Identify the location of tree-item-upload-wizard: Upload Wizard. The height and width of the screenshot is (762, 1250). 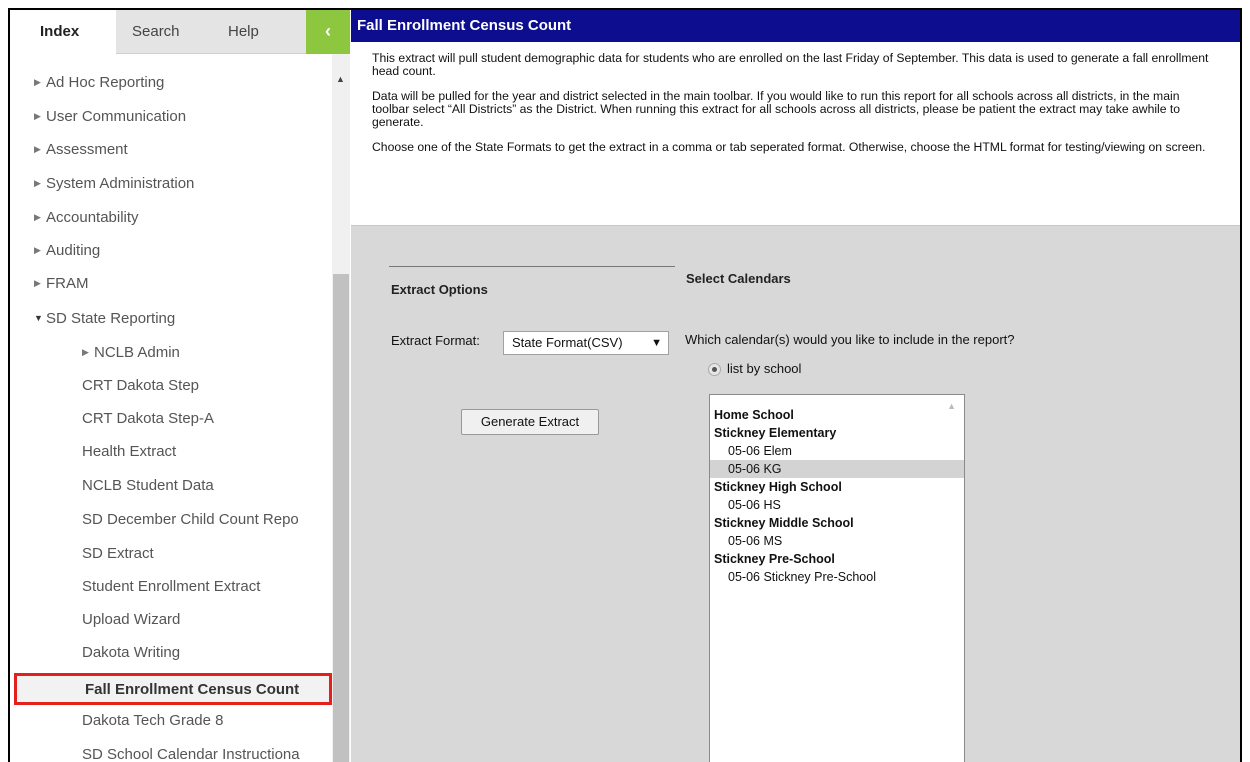
(131, 620).